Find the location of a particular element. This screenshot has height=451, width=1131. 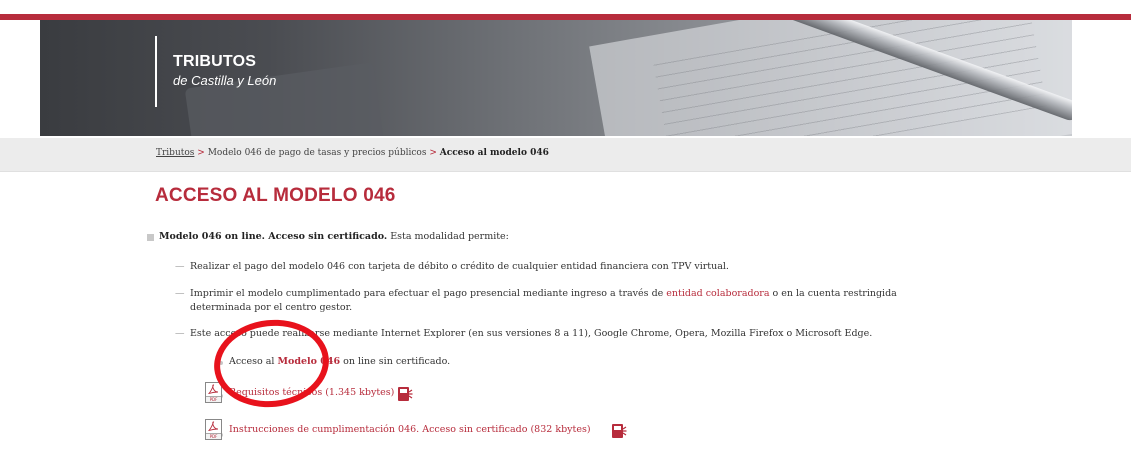

logo-divider is located at coordinates (156, 71).